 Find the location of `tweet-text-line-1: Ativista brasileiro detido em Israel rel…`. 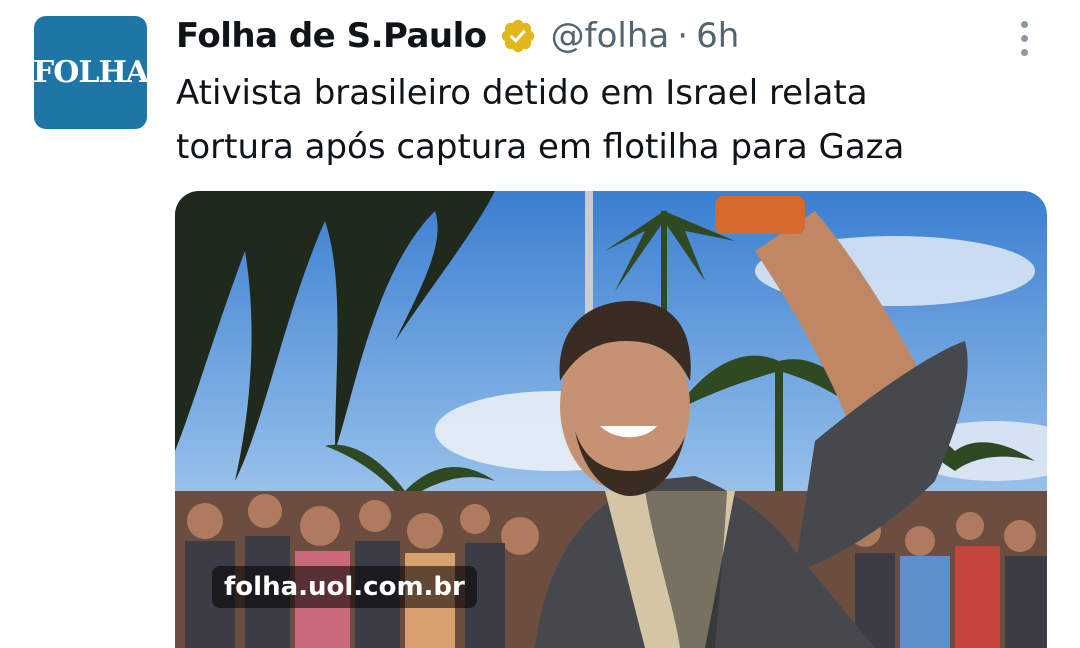

tweet-text-line-1: Ativista brasileiro detido em Israel rel… is located at coordinates (522, 93).